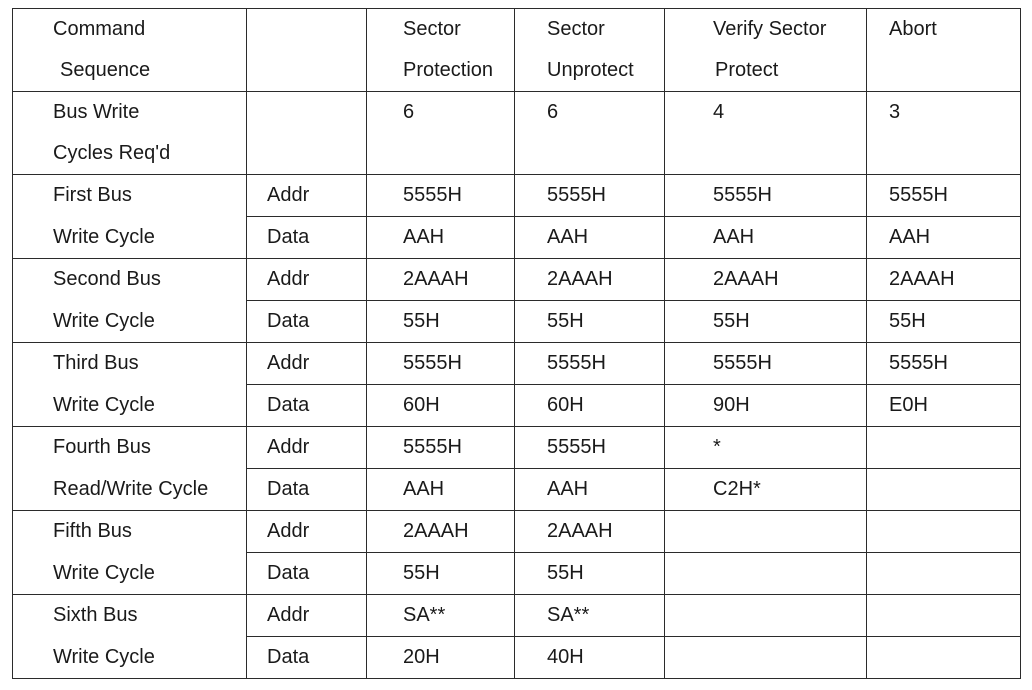 The image size is (1032, 690). What do you see at coordinates (129, 615) in the screenshot?
I see `cycle-label: Sixth Bus` at bounding box center [129, 615].